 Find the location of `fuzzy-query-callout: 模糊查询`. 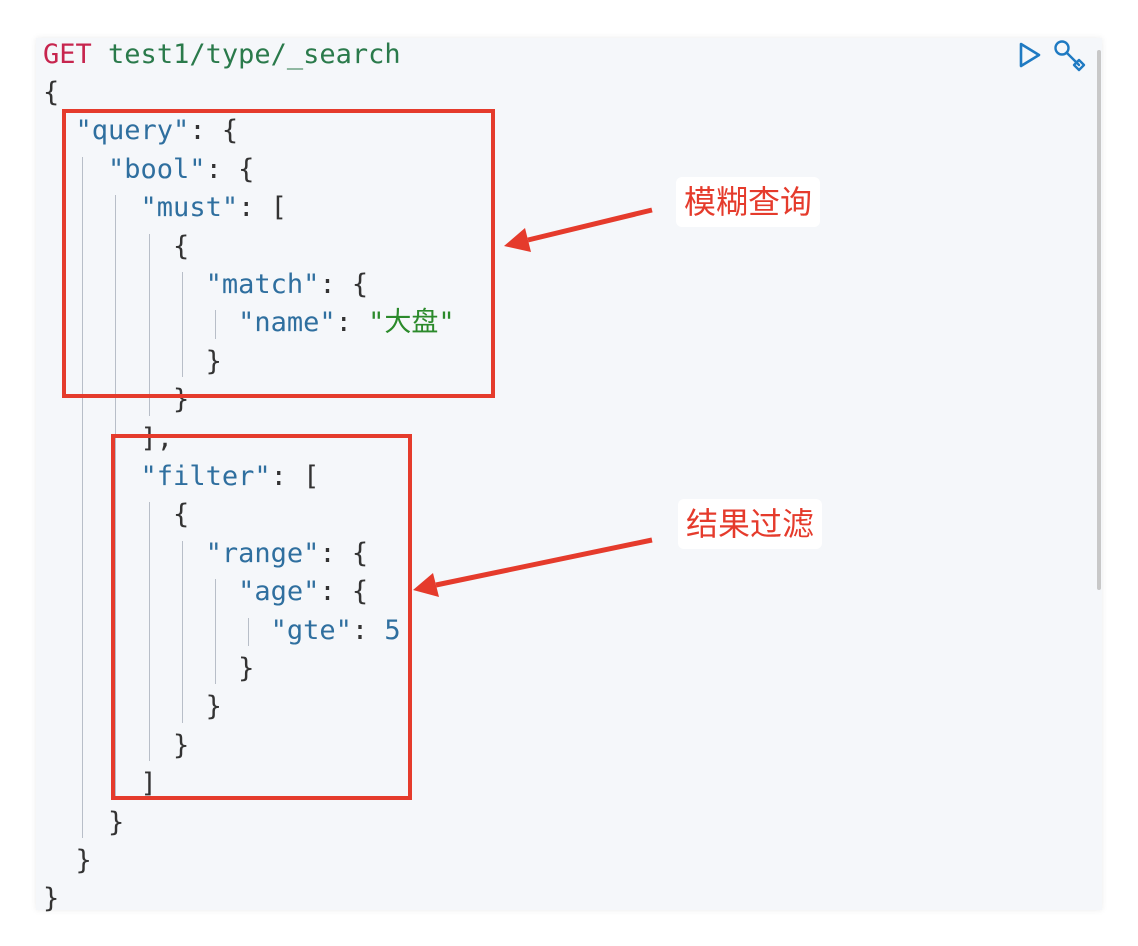

fuzzy-query-callout: 模糊查询 is located at coordinates (748, 202).